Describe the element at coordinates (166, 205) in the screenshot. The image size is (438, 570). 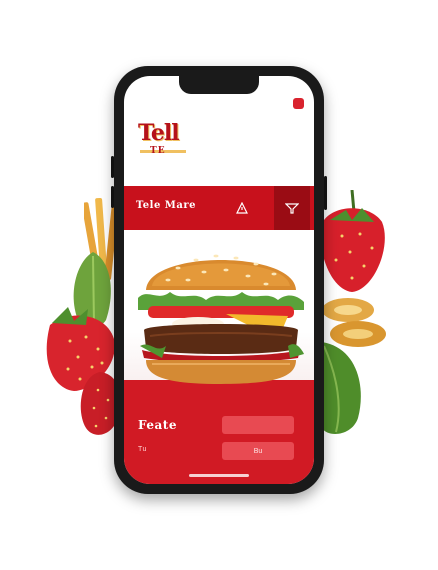
I see `header-title: Tele Mare` at that location.